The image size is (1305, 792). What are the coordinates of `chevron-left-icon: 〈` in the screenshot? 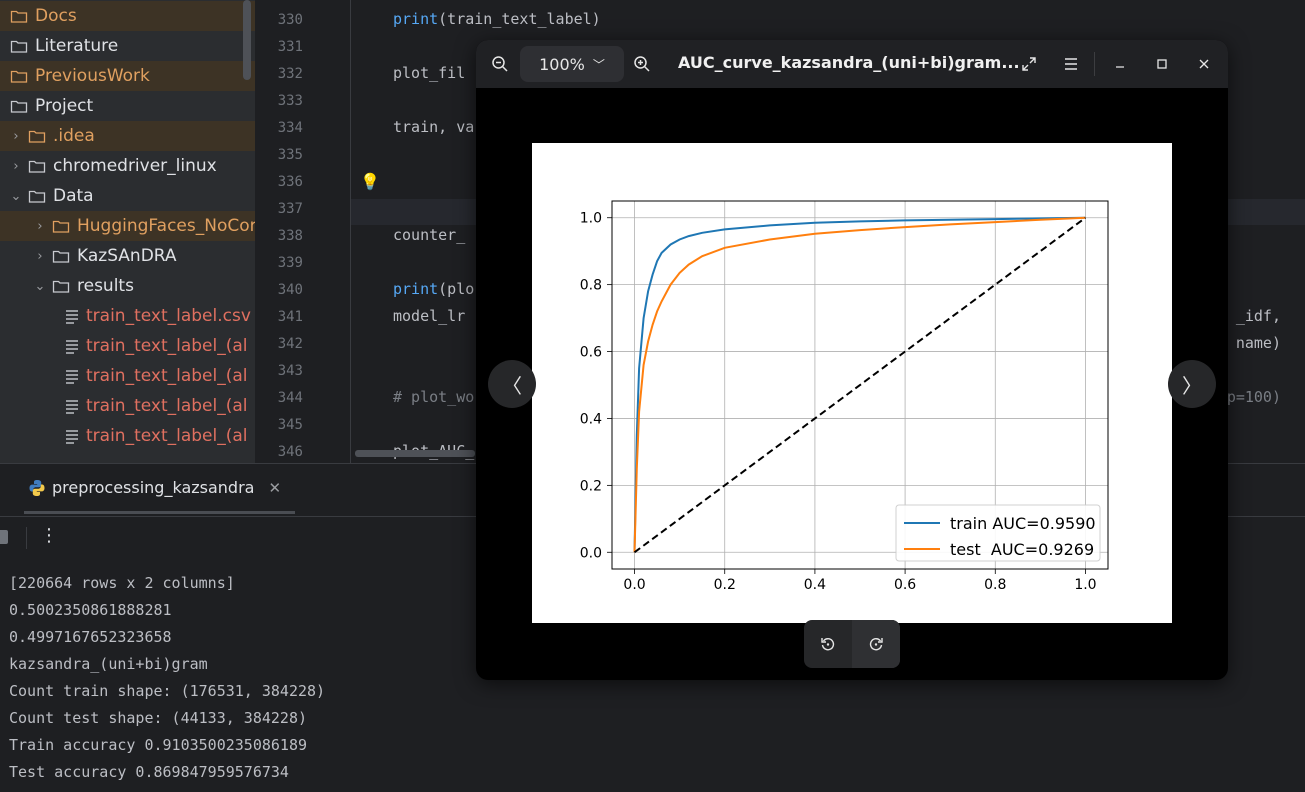 It's located at (512, 384).